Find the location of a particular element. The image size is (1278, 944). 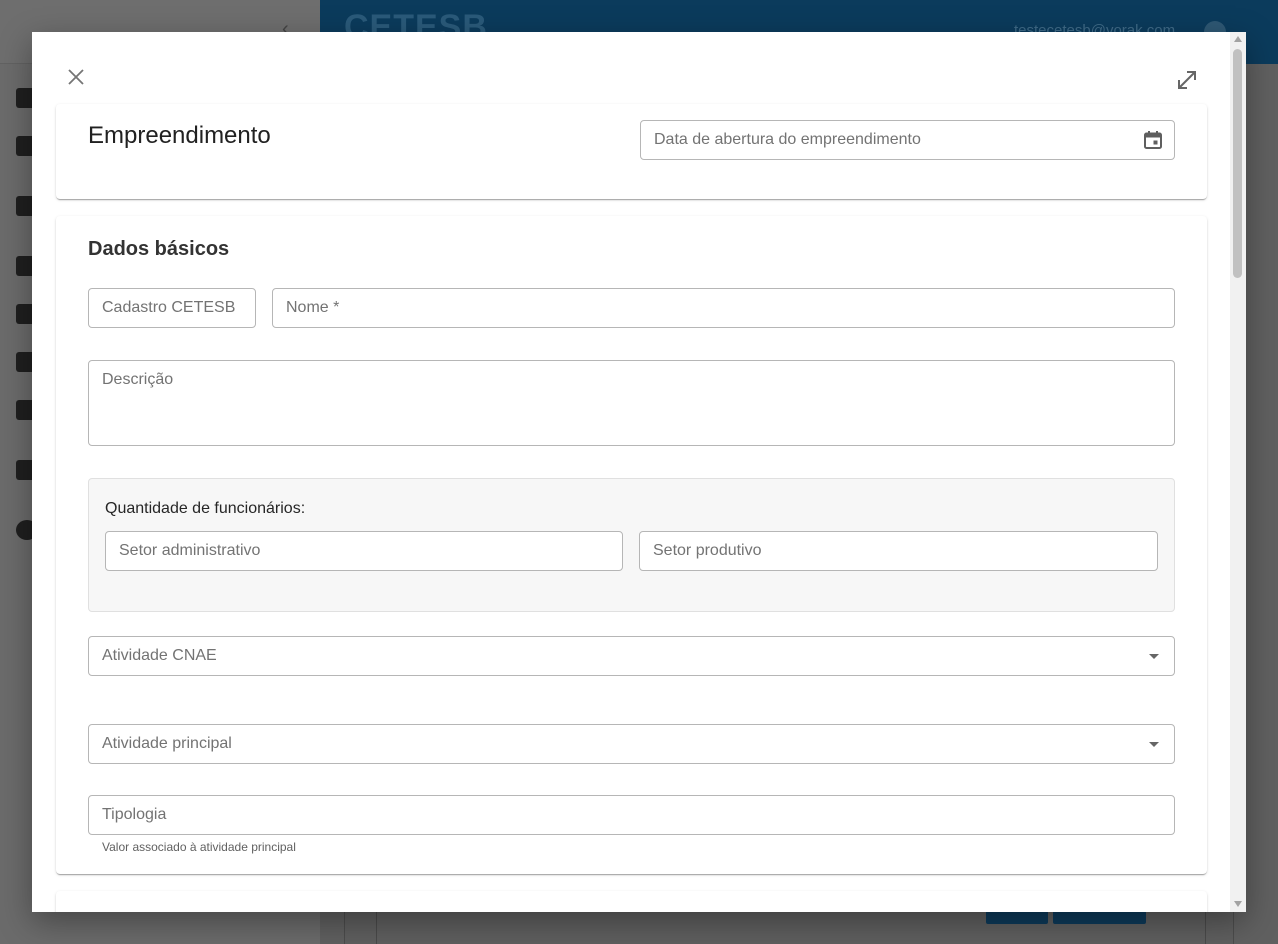

setor-administrativo-input: Setor administrativo is located at coordinates (364, 551).